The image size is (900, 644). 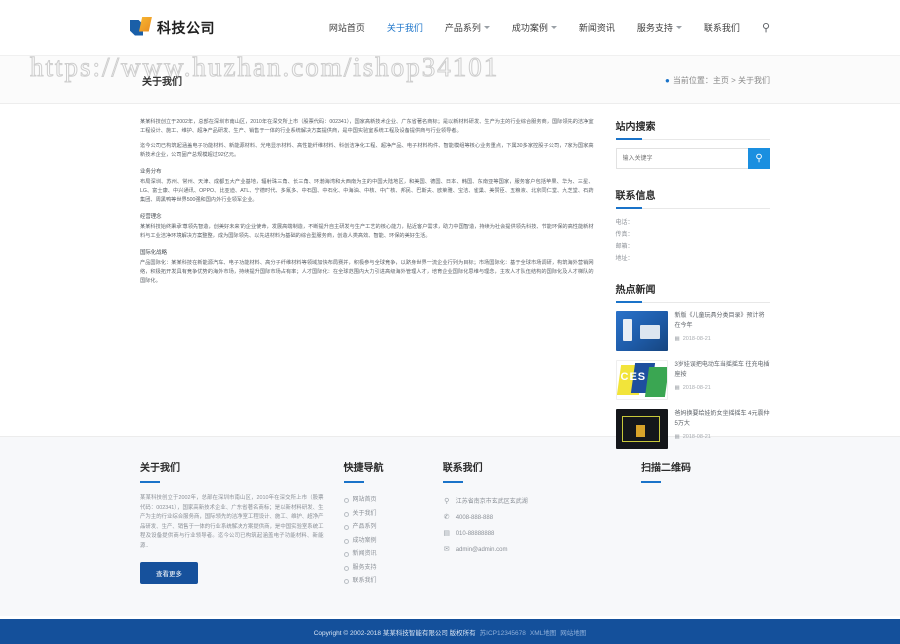 What do you see at coordinates (169, 573) in the screenshot?
I see `view-more-button: 查看更多` at bounding box center [169, 573].